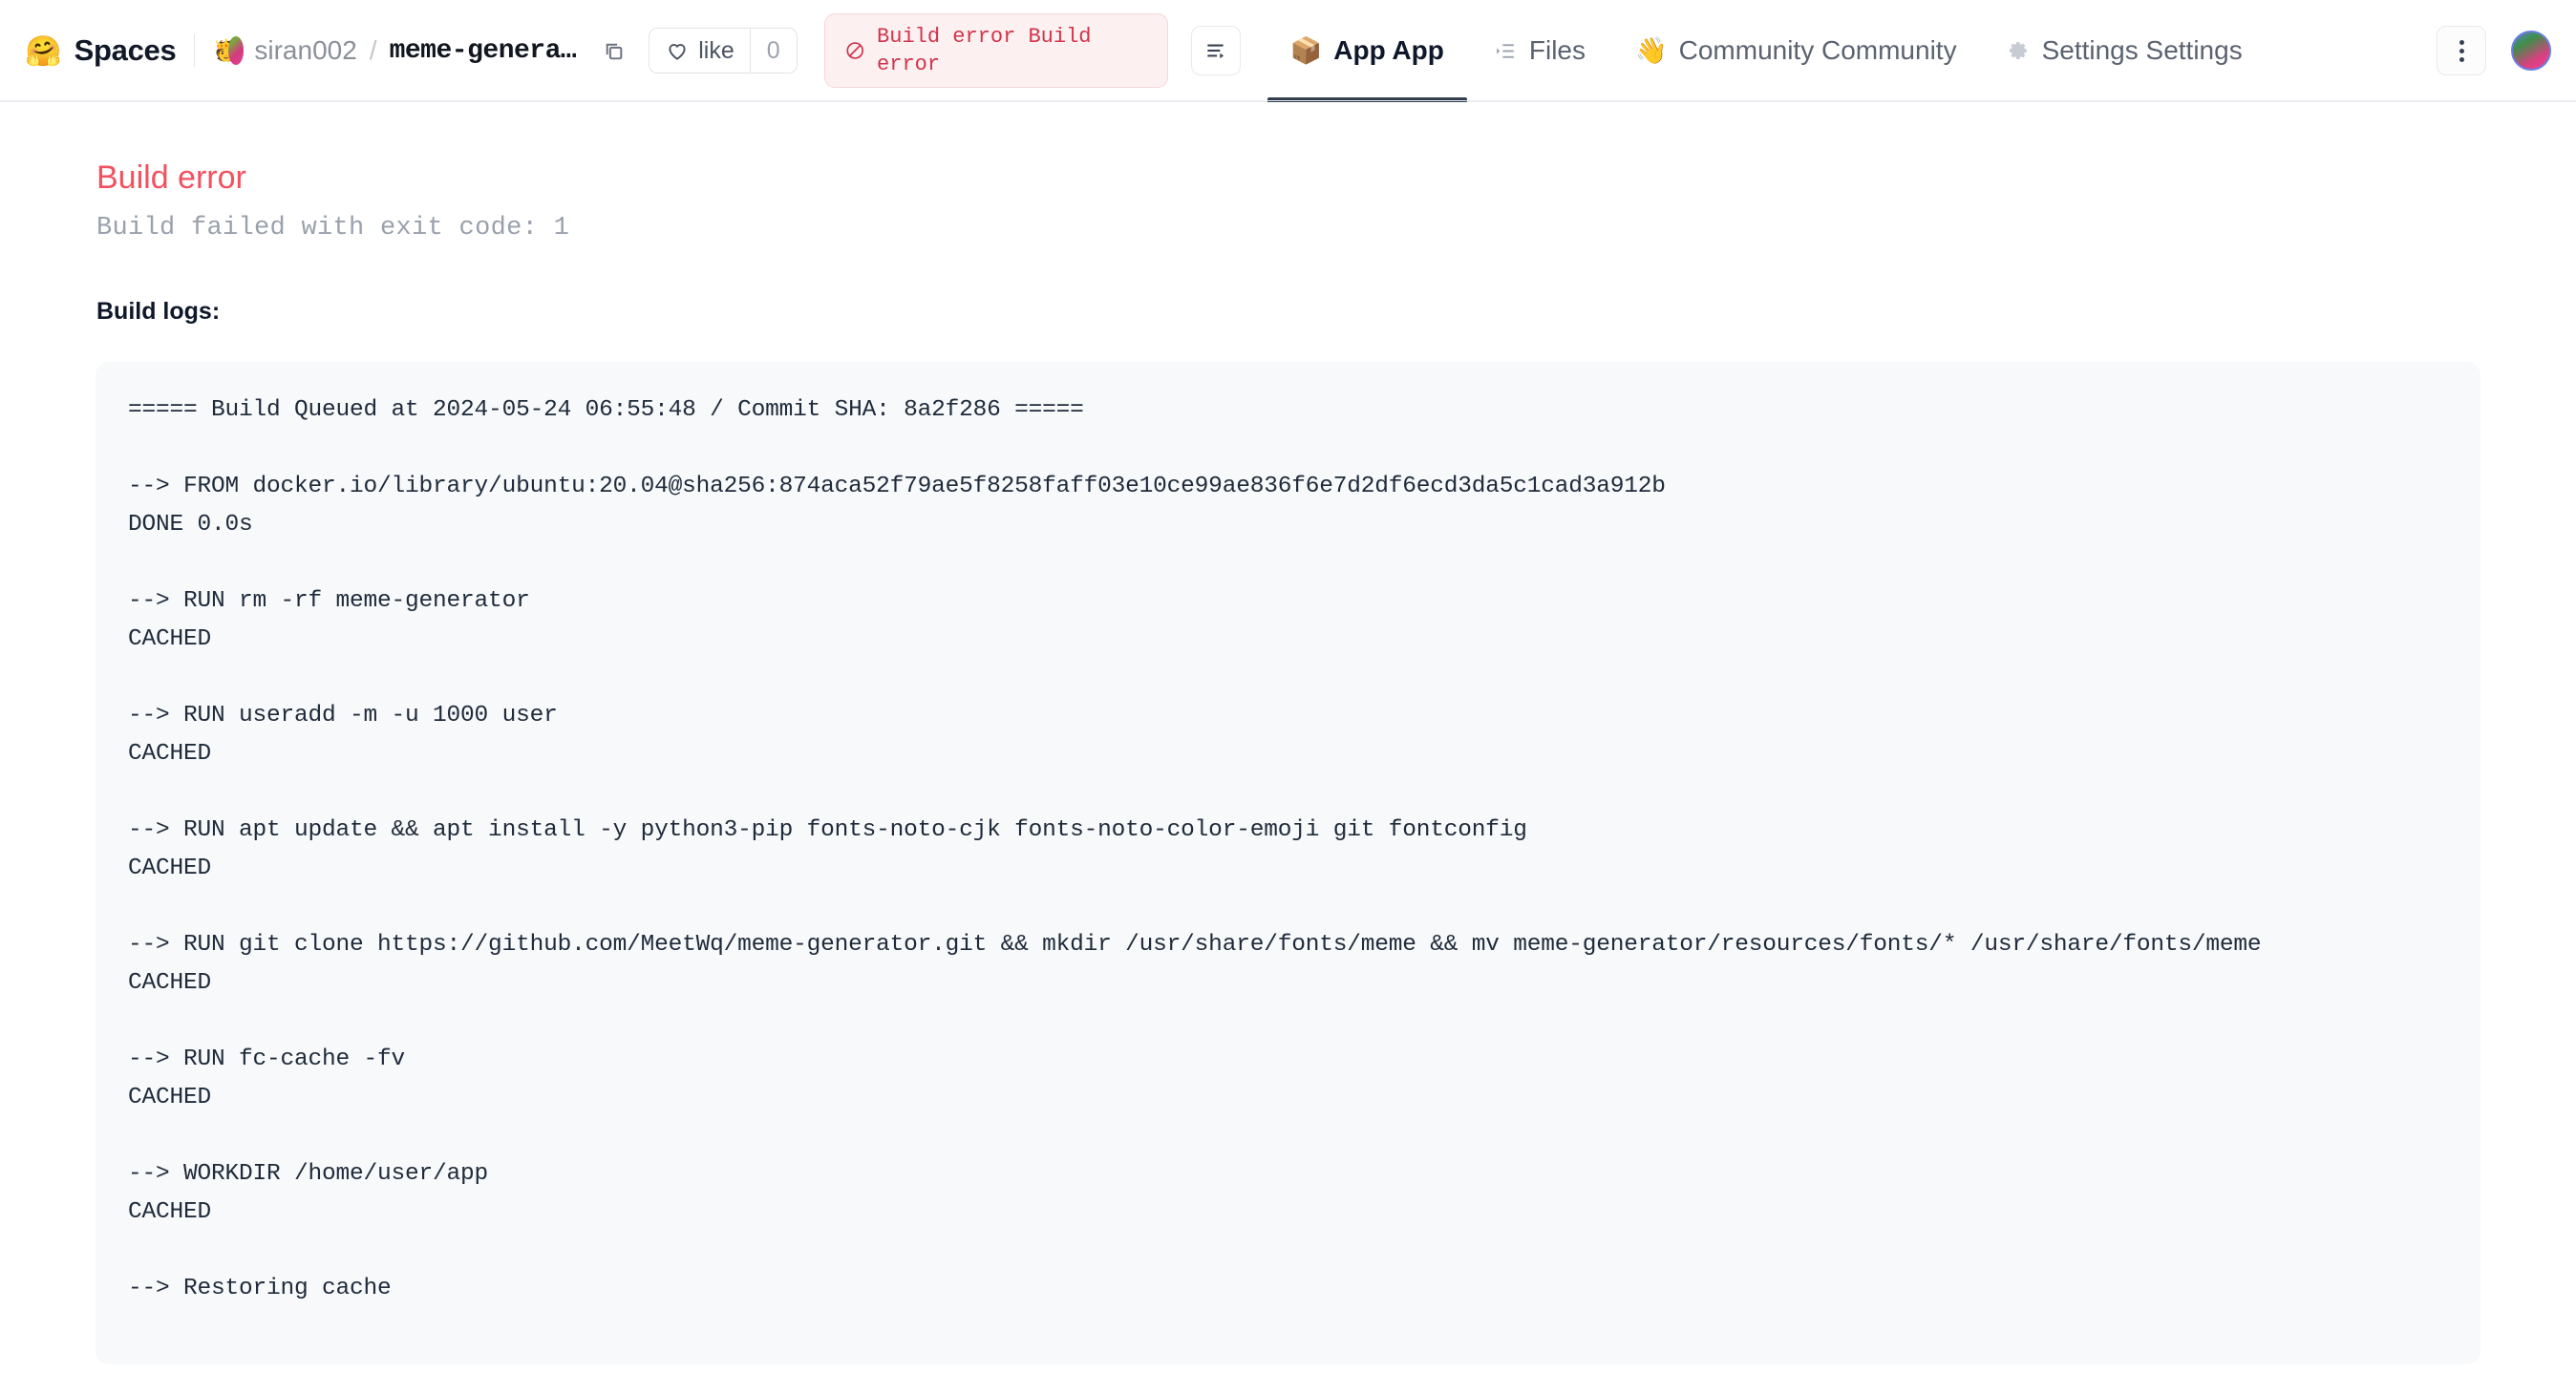  Describe the element at coordinates (329, 601) in the screenshot. I see `log-line: --> RUN rm -rf meme-generator` at that location.